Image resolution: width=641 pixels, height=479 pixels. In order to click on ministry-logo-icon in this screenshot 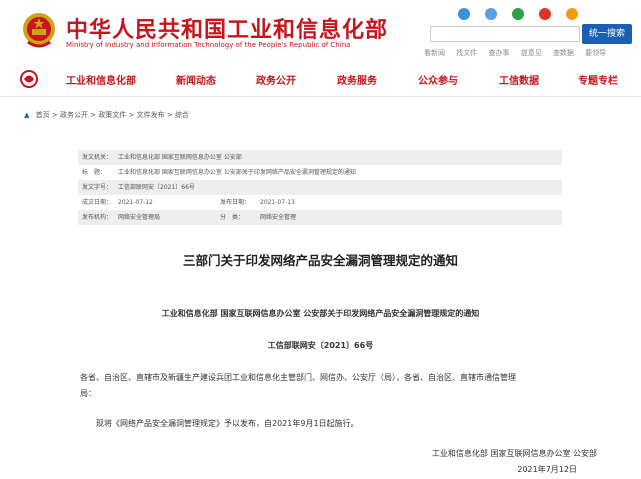, I will do `click(29, 79)`.